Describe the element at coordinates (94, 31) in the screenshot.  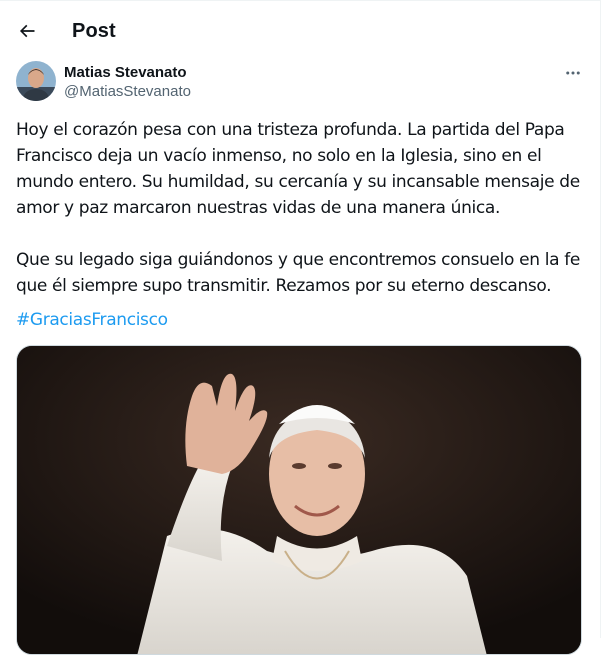
I see `page-title: Post` at that location.